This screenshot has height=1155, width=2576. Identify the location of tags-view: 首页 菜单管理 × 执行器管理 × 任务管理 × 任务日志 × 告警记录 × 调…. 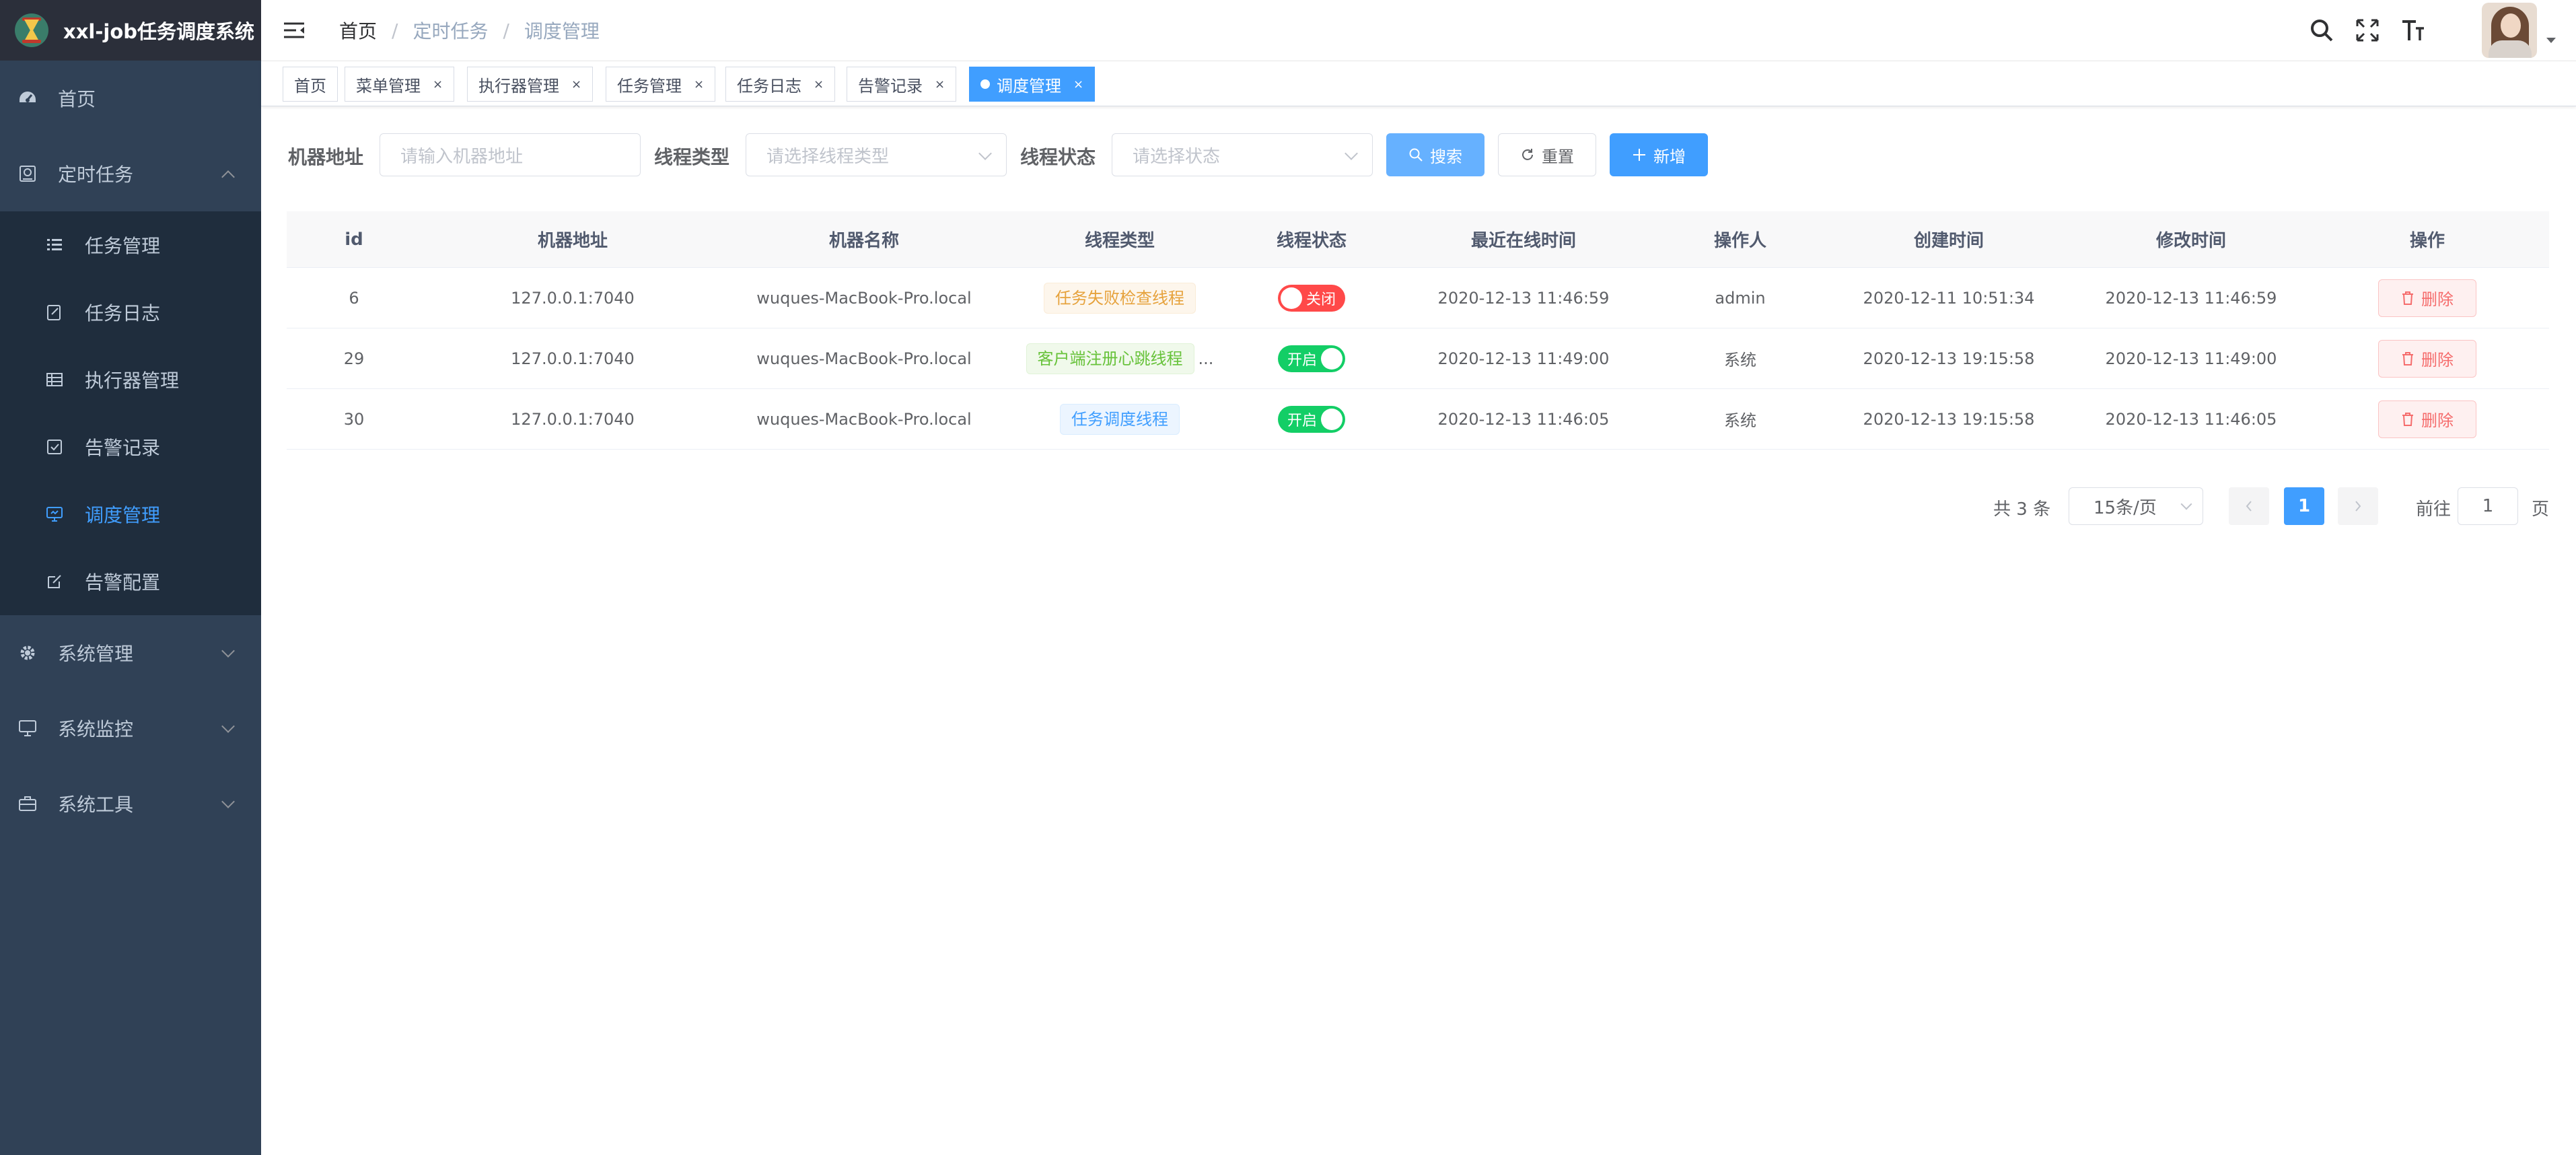
(1418, 84).